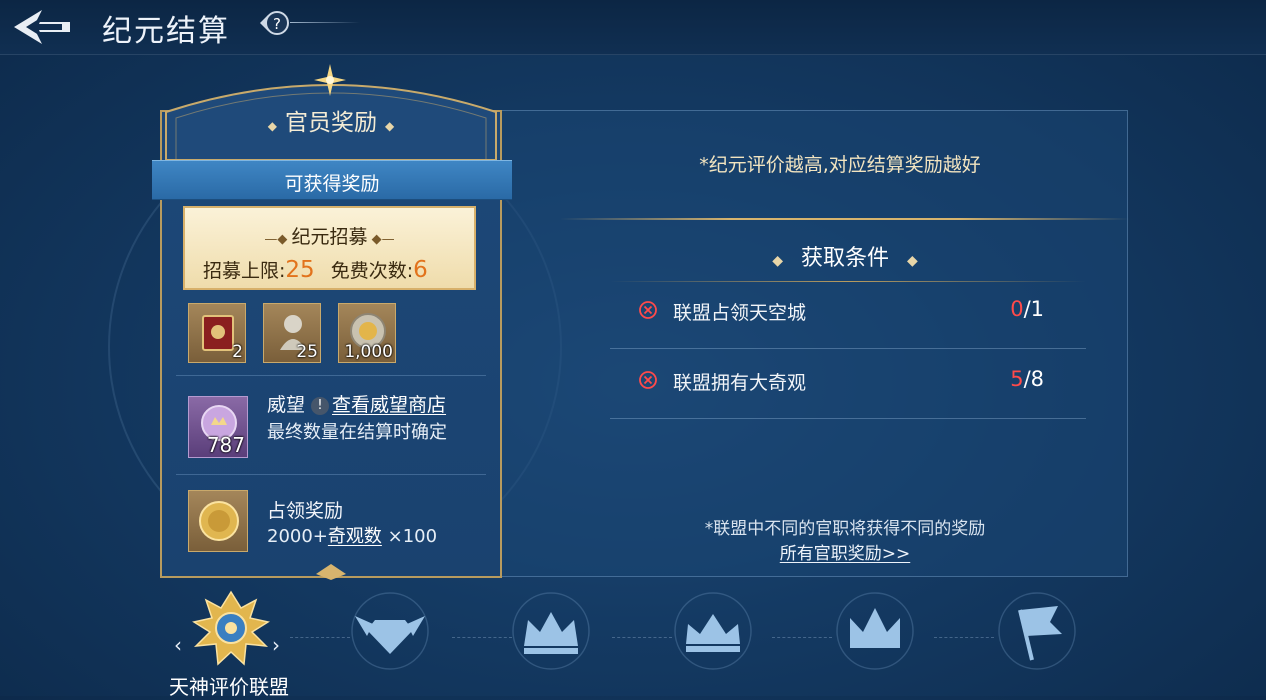 The image size is (1266, 700). Describe the element at coordinates (331, 572) in the screenshot. I see `card-bottom-ornament` at that location.